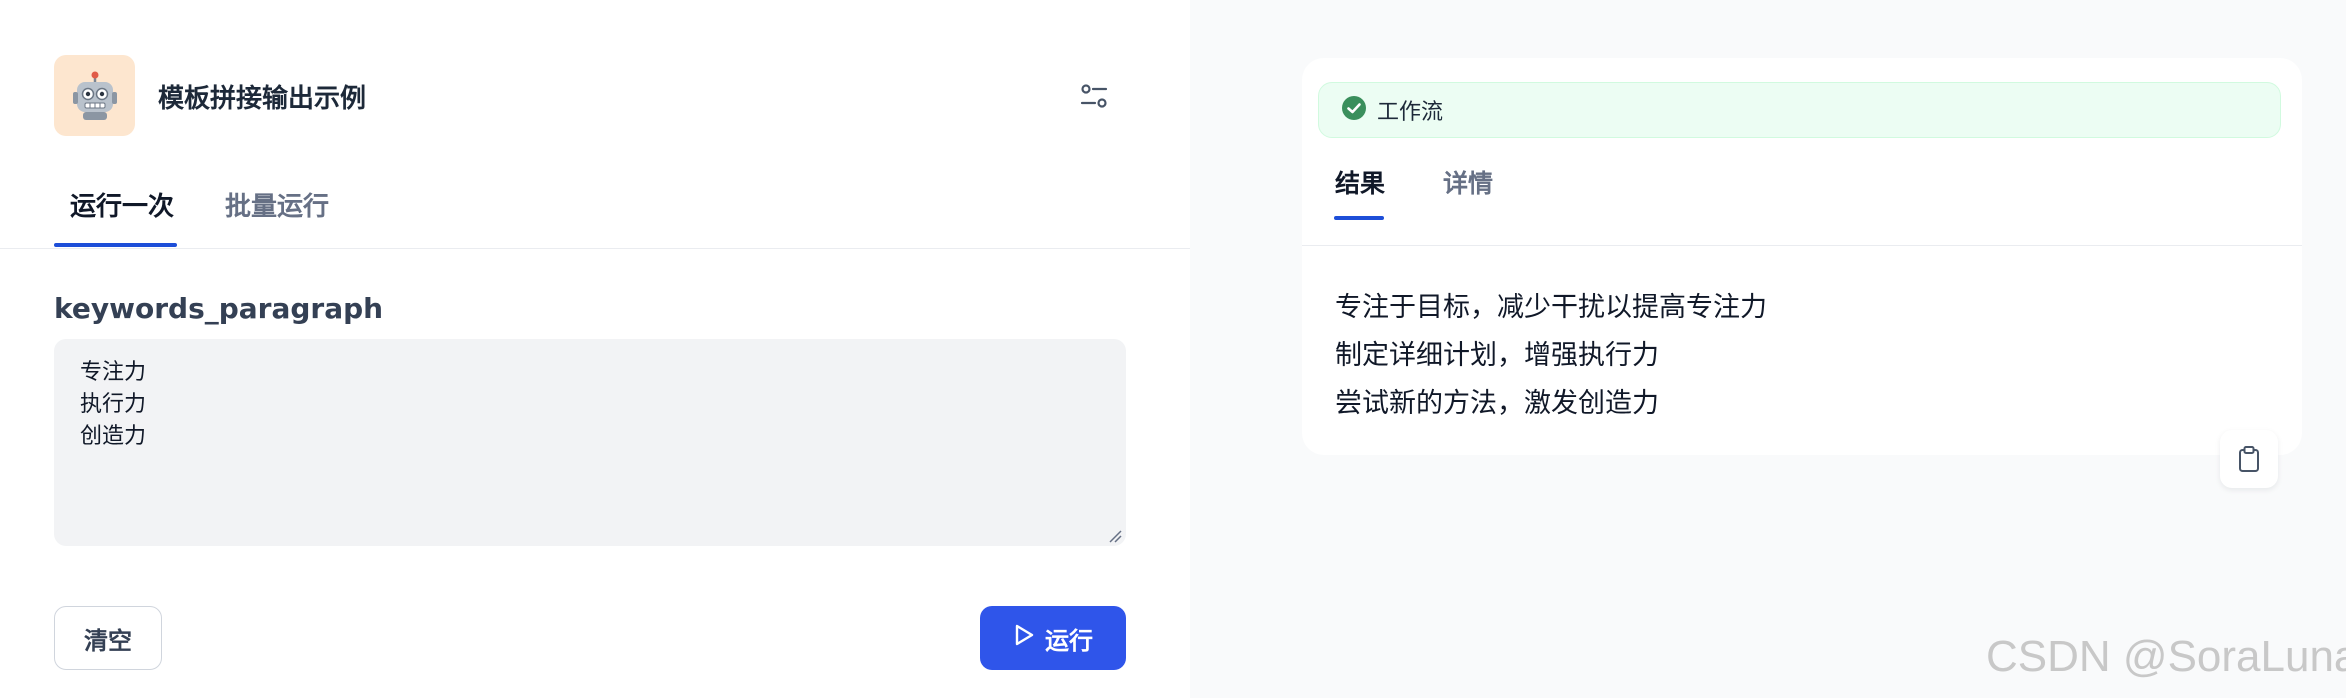 This screenshot has width=2346, height=698. I want to click on clear-button: 清空, so click(108, 638).